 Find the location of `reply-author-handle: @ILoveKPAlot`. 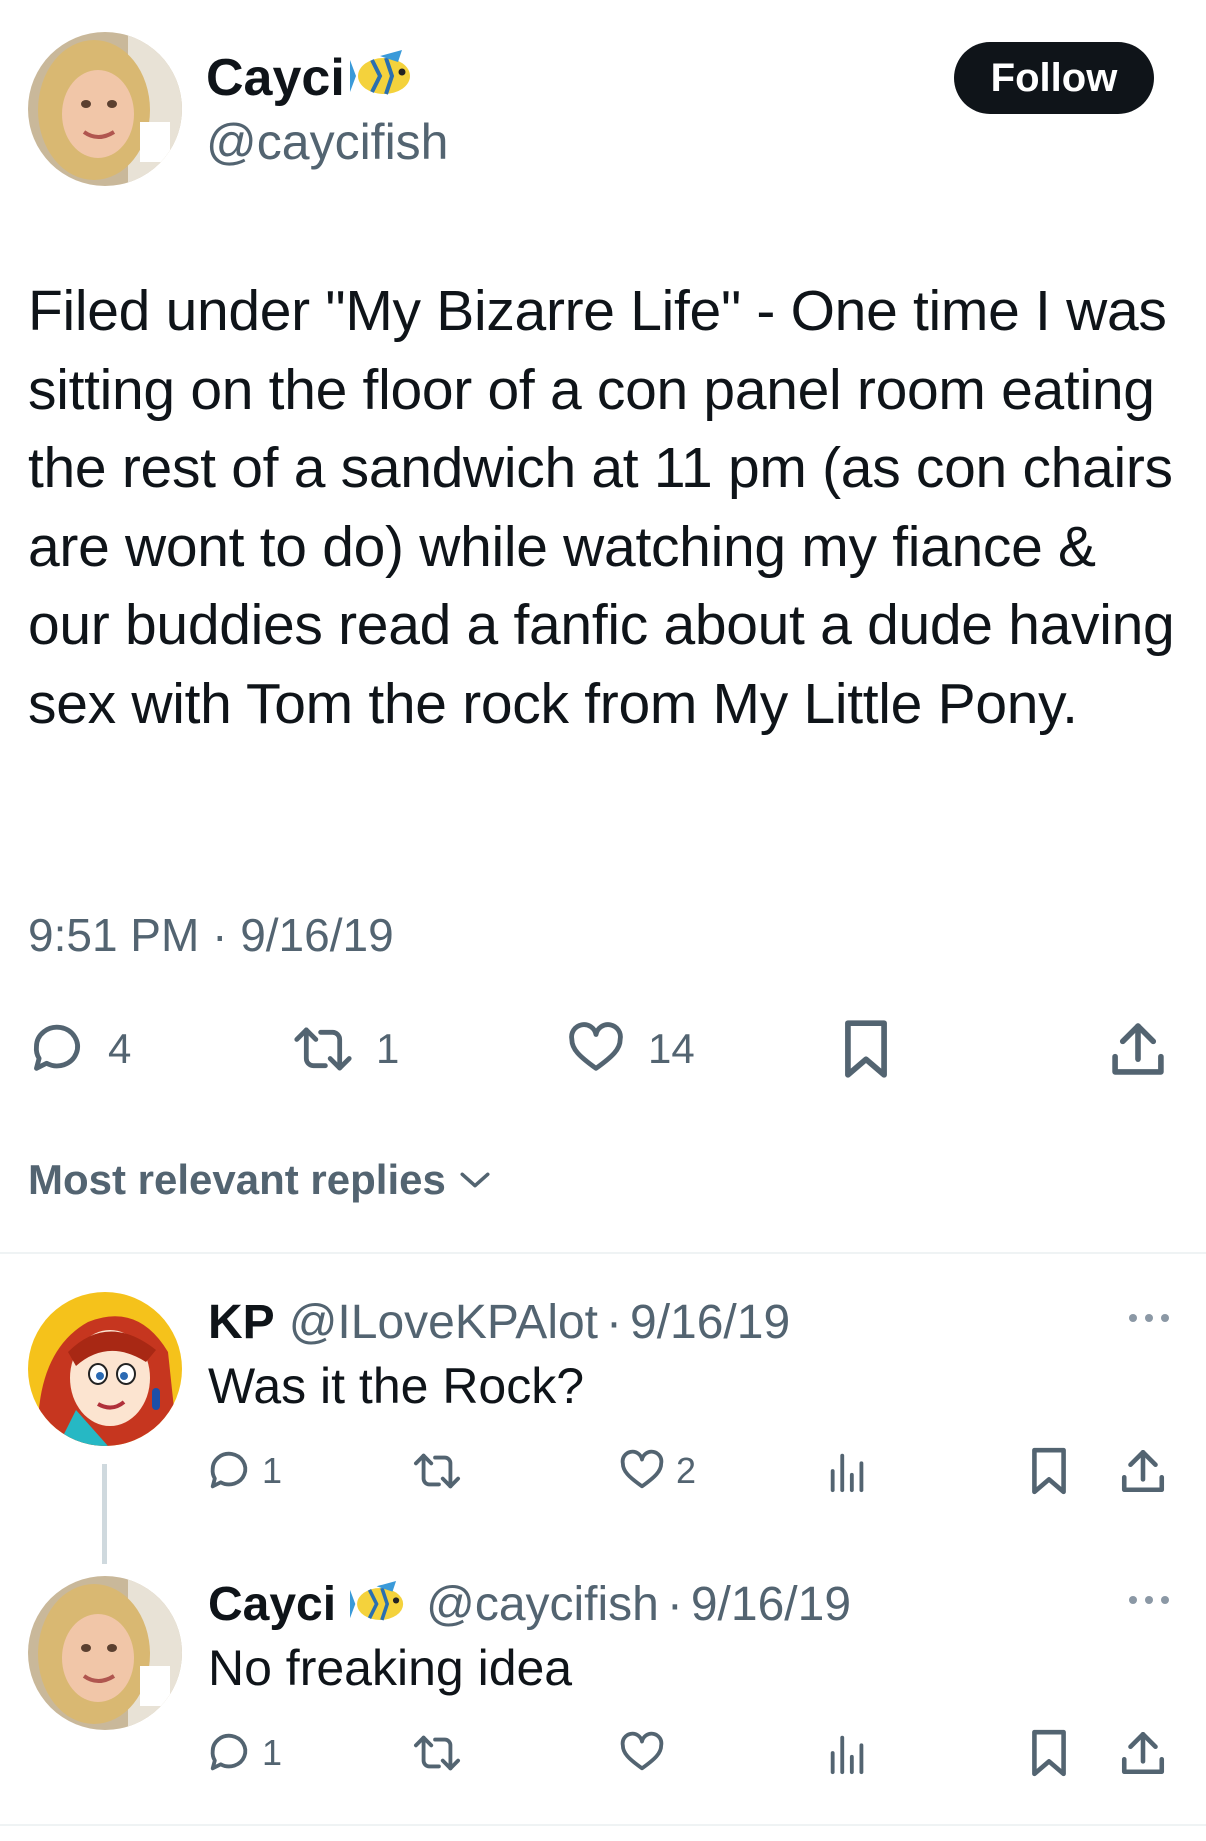

reply-author-handle: @ILoveKPAlot is located at coordinates (443, 1322).